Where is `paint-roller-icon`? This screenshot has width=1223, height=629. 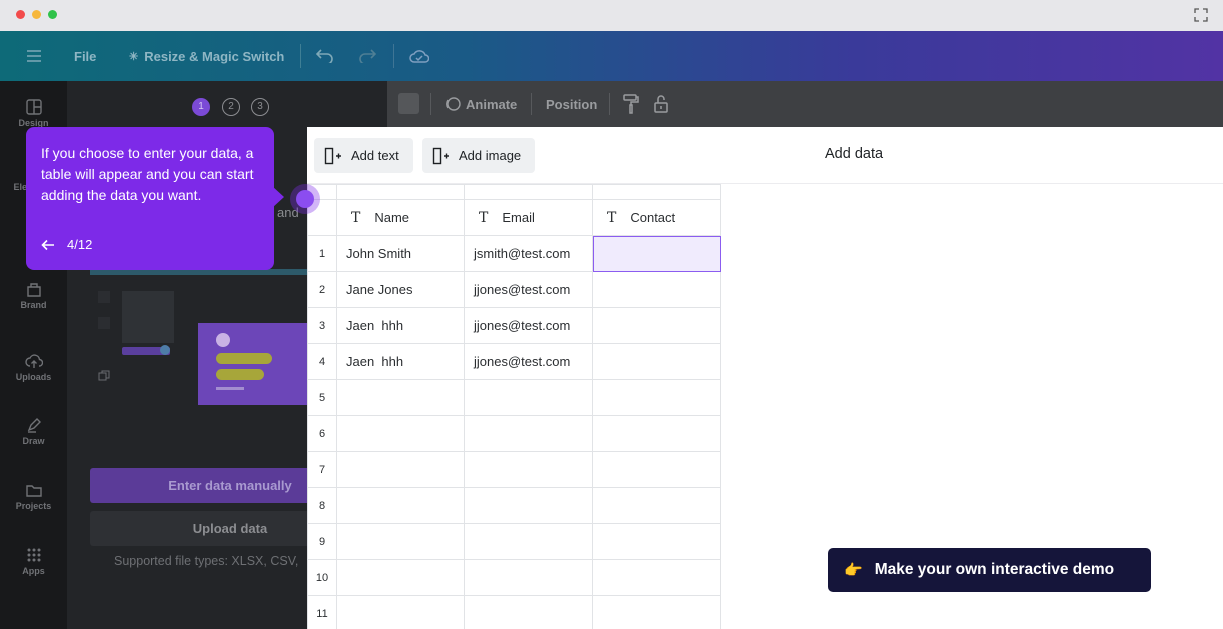 paint-roller-icon is located at coordinates (631, 104).